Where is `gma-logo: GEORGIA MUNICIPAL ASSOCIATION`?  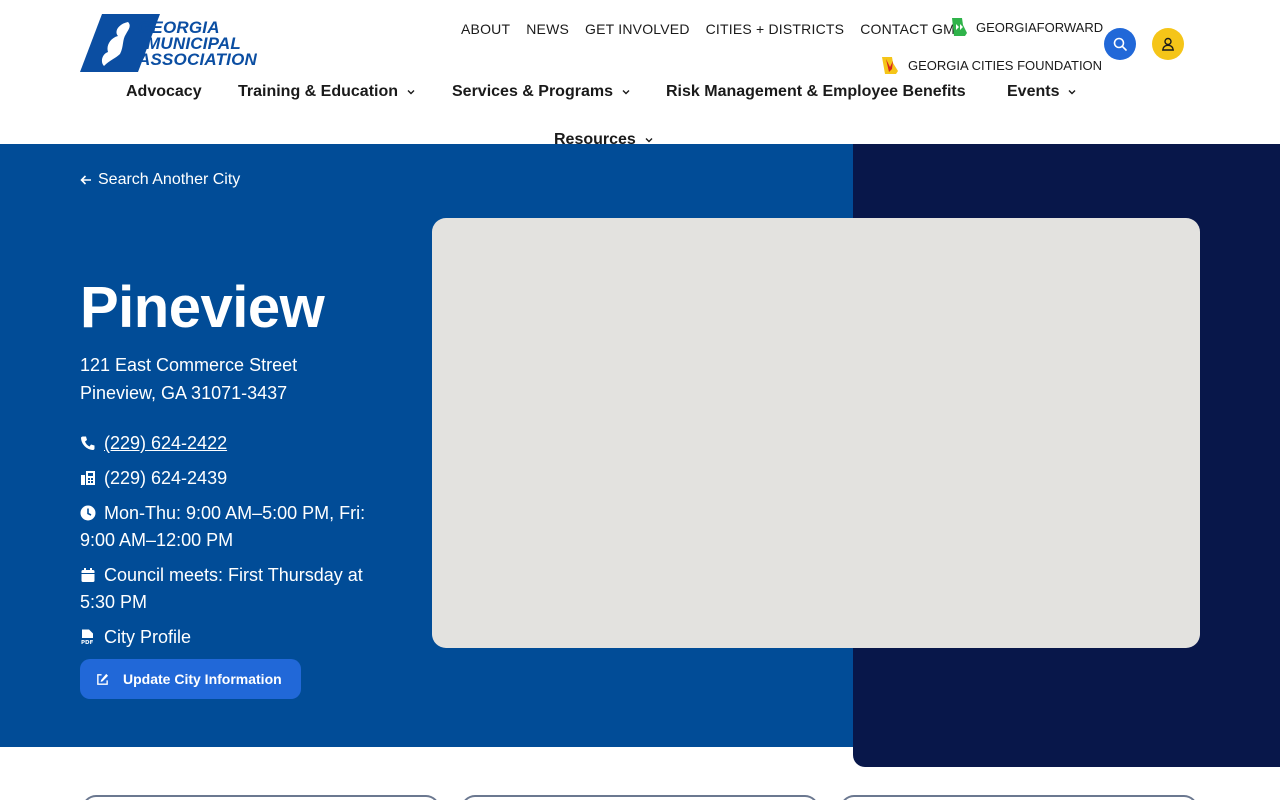
gma-logo: GEORGIA MUNICIPAL ASSOCIATION is located at coordinates (169, 44).